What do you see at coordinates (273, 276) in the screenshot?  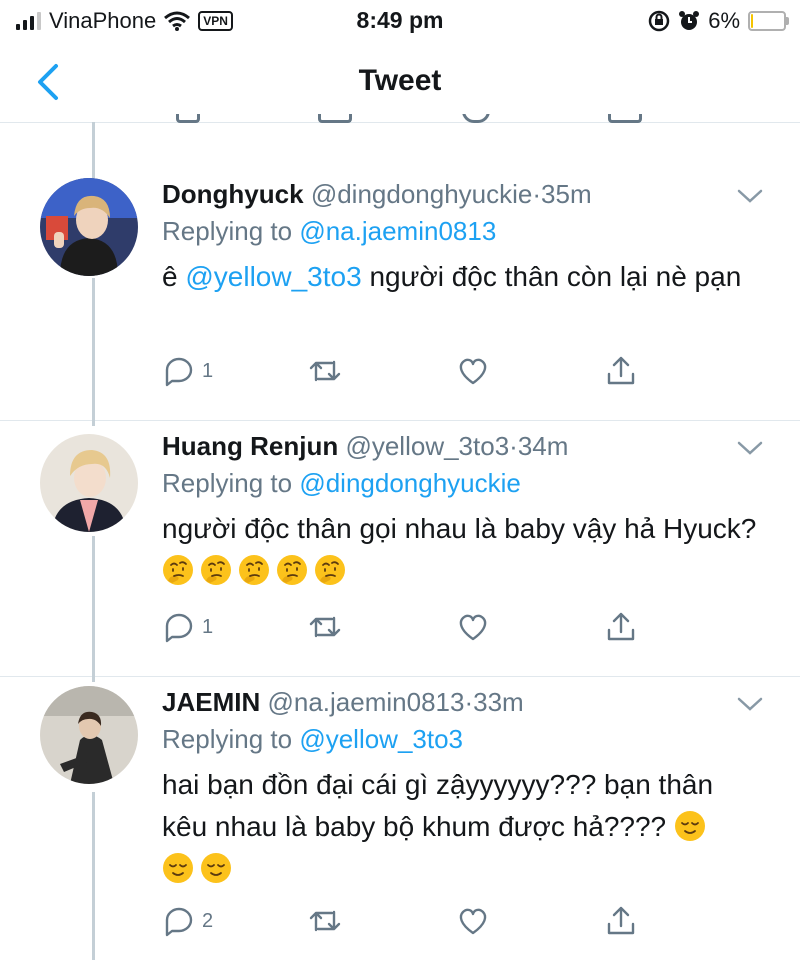 I see `mention-link: @yellow_3to3` at bounding box center [273, 276].